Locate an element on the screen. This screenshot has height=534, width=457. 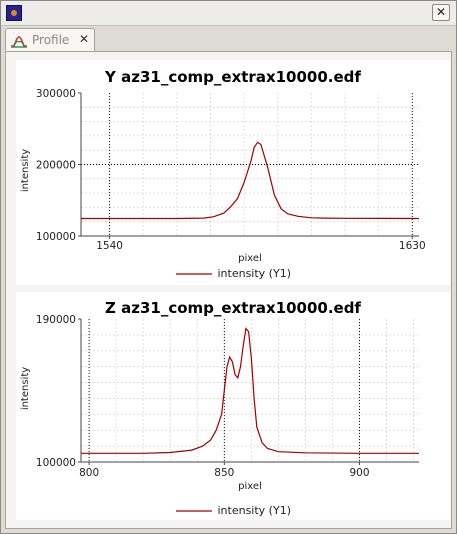
tab-profile: Profile ✕ is located at coordinates (50, 39).